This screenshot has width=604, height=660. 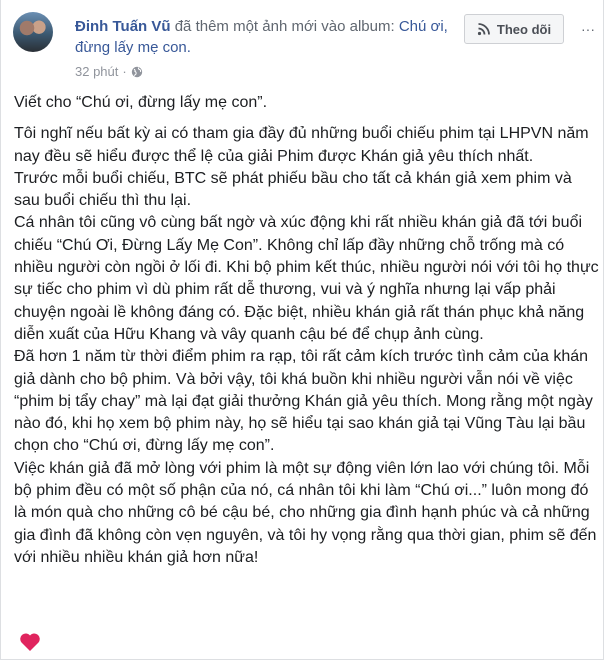 What do you see at coordinates (96, 71) in the screenshot?
I see `timestamp-link: 32 phút` at bounding box center [96, 71].